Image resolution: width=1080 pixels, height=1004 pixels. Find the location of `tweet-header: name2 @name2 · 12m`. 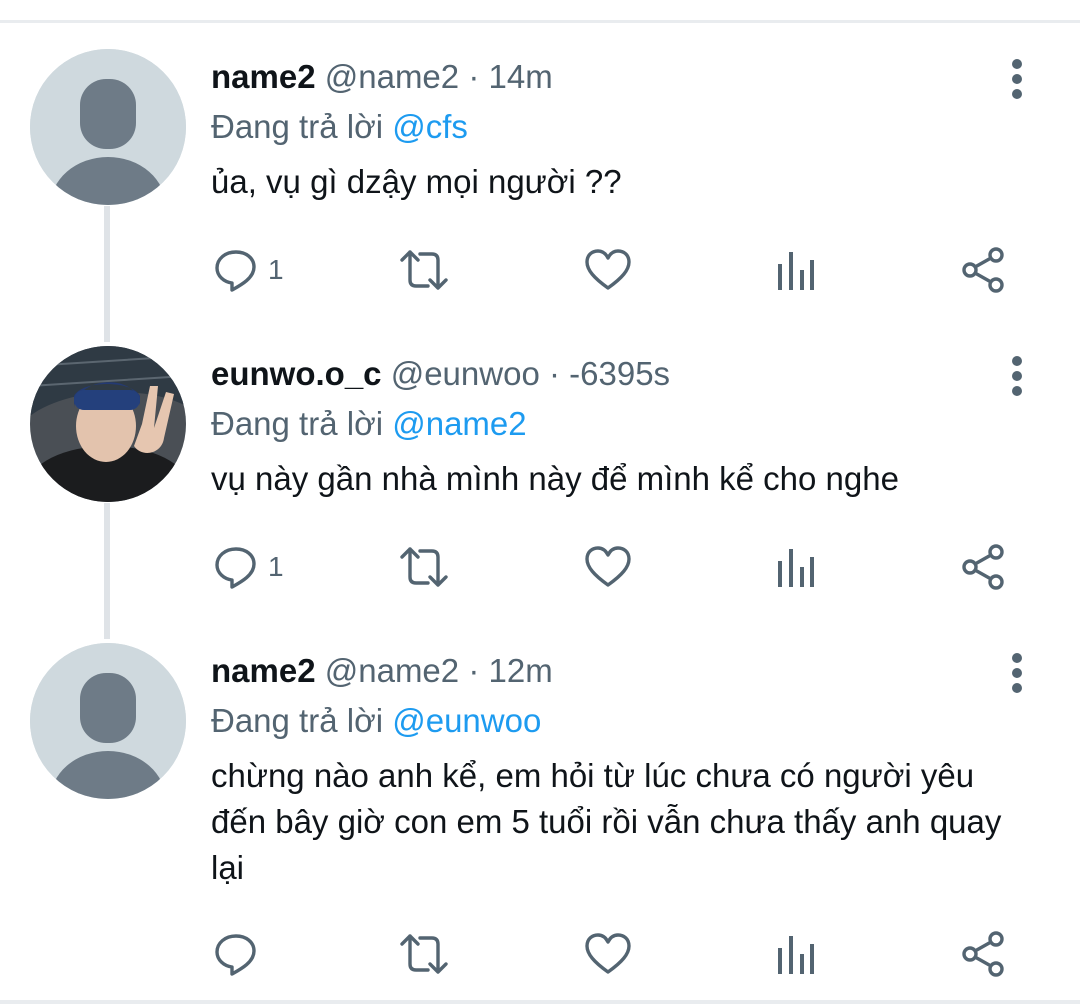

tweet-header: name2 @name2 · 12m is located at coordinates (382, 671).